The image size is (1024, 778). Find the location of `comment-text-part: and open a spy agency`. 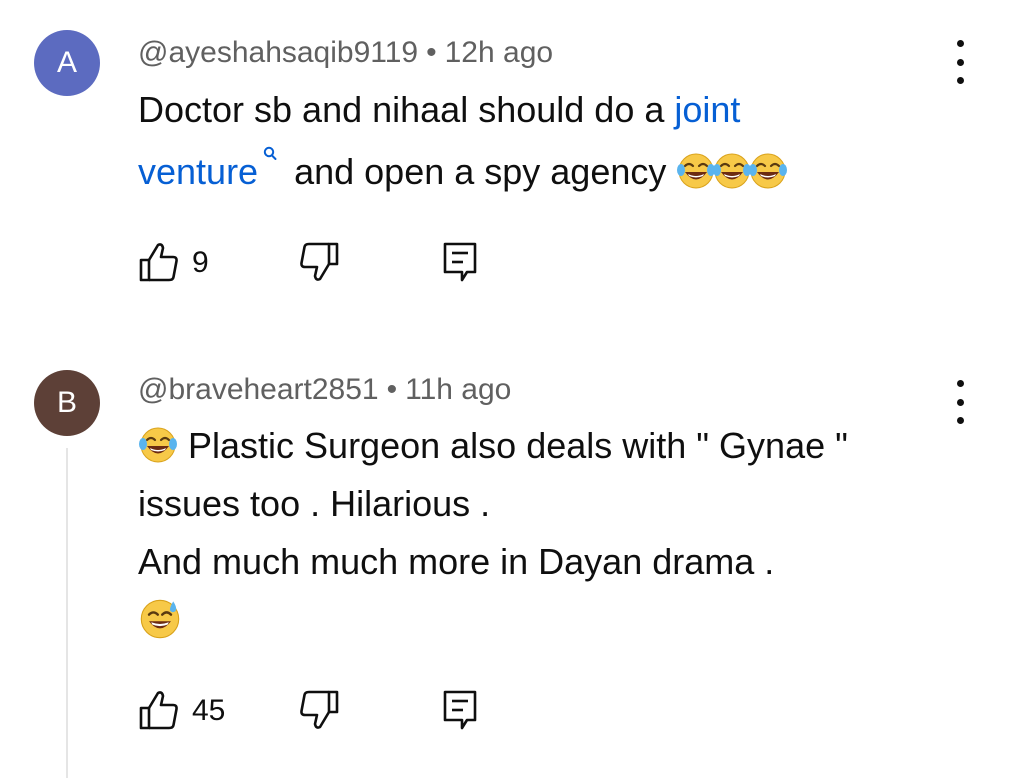

comment-text-part: and open a spy agency is located at coordinates (480, 171).